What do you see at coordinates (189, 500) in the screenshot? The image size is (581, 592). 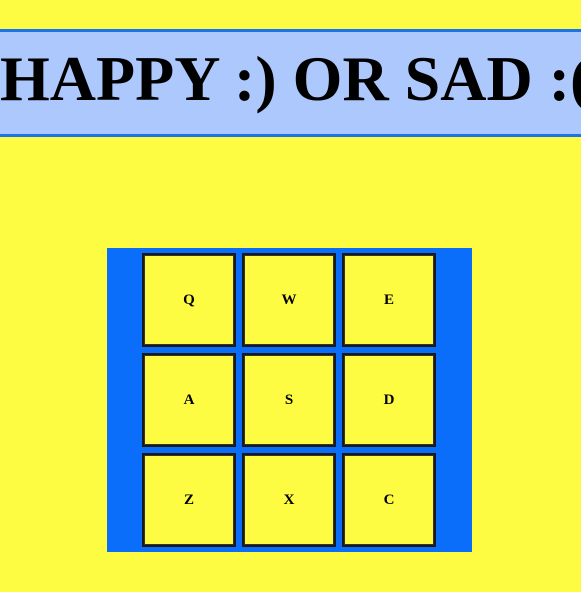 I see `key-z: Z` at bounding box center [189, 500].